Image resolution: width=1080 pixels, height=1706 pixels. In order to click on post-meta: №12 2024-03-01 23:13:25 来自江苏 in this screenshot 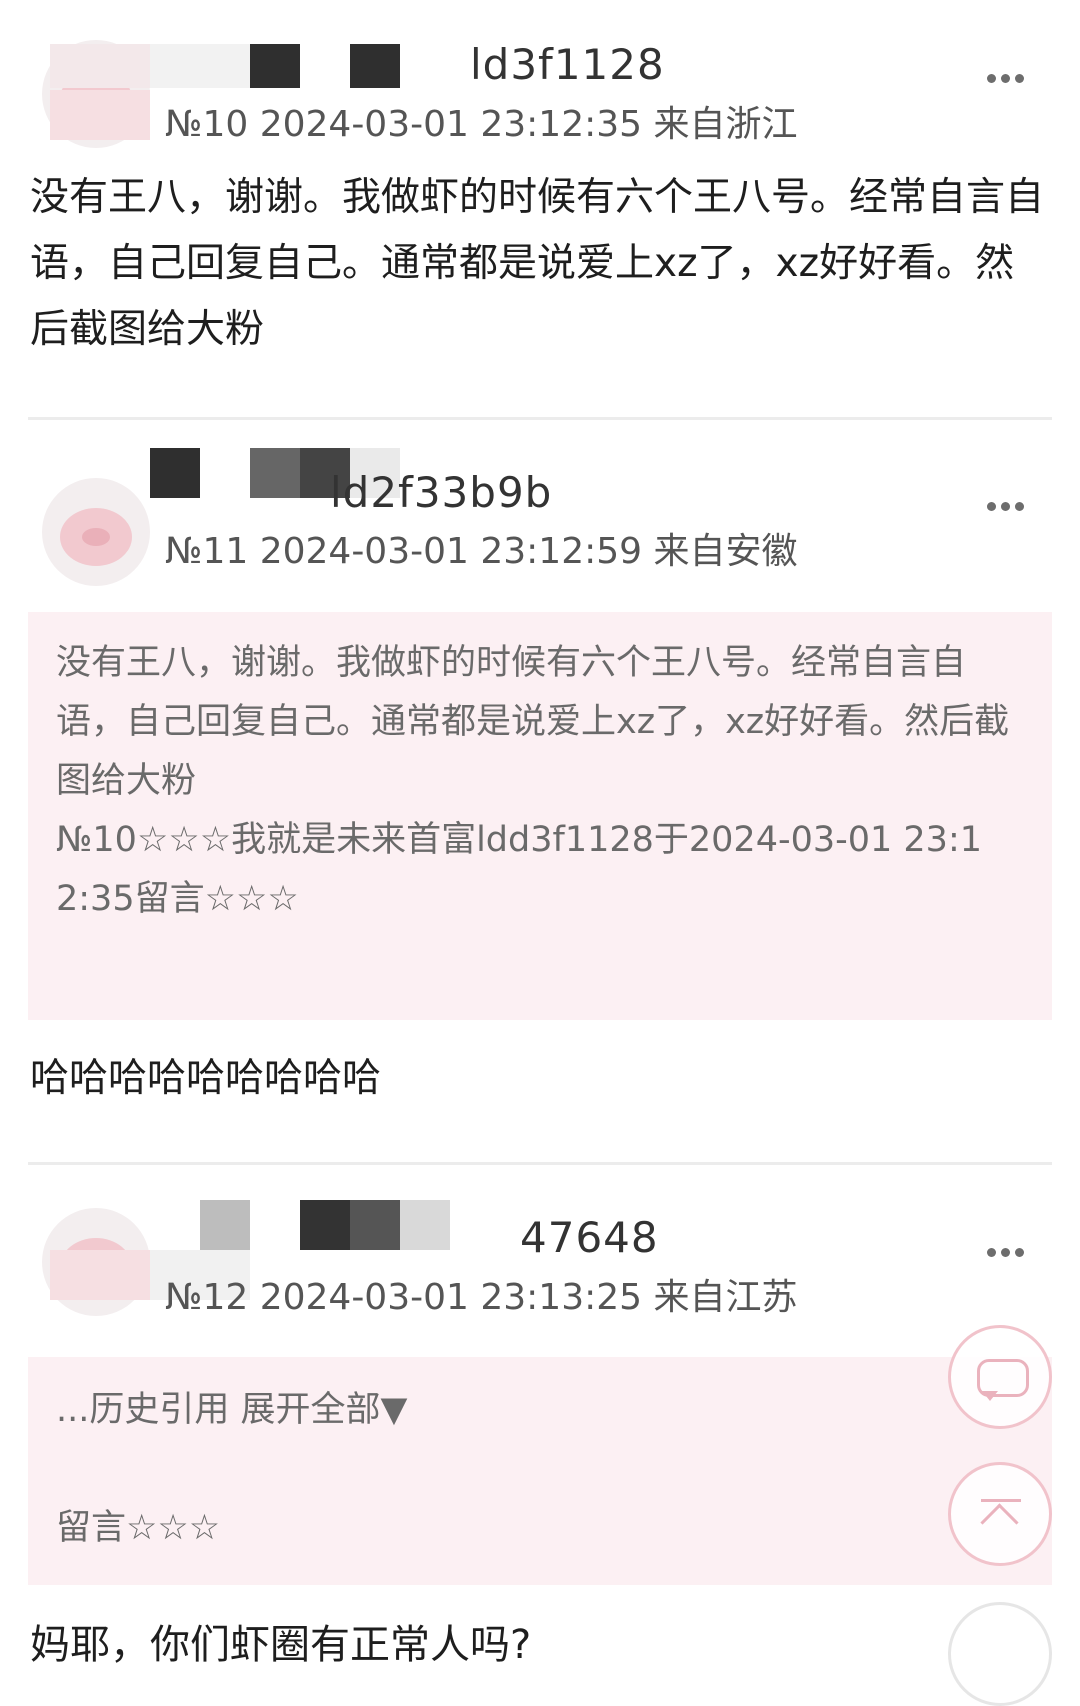, I will do `click(481, 1294)`.